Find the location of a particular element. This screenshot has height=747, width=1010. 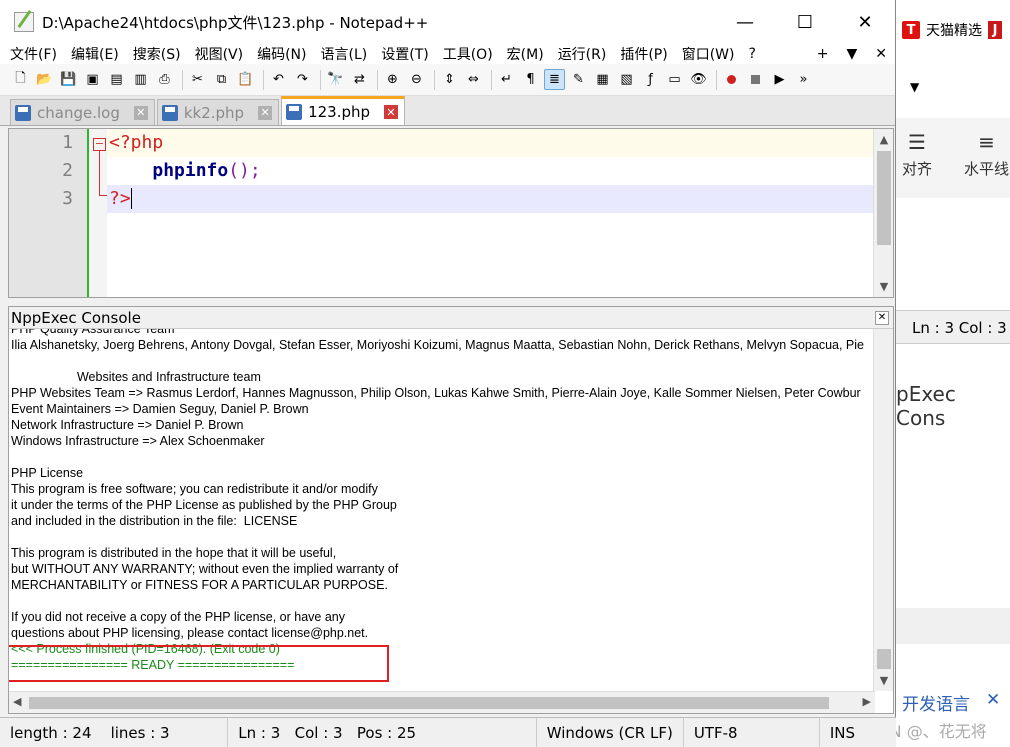

status-length: length : 24 lines : 3 is located at coordinates (114, 732).